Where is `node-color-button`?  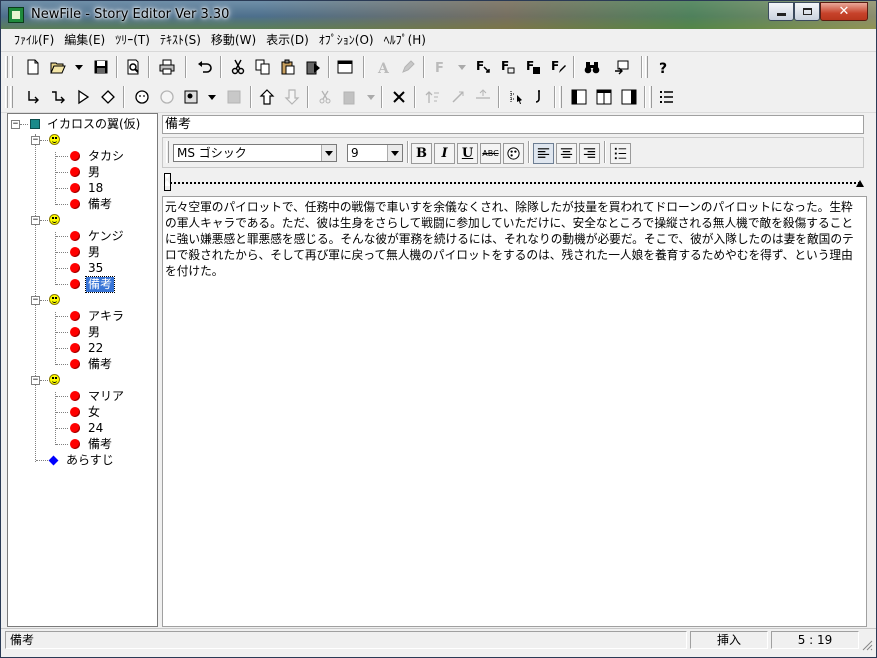
node-color-button is located at coordinates (234, 97).